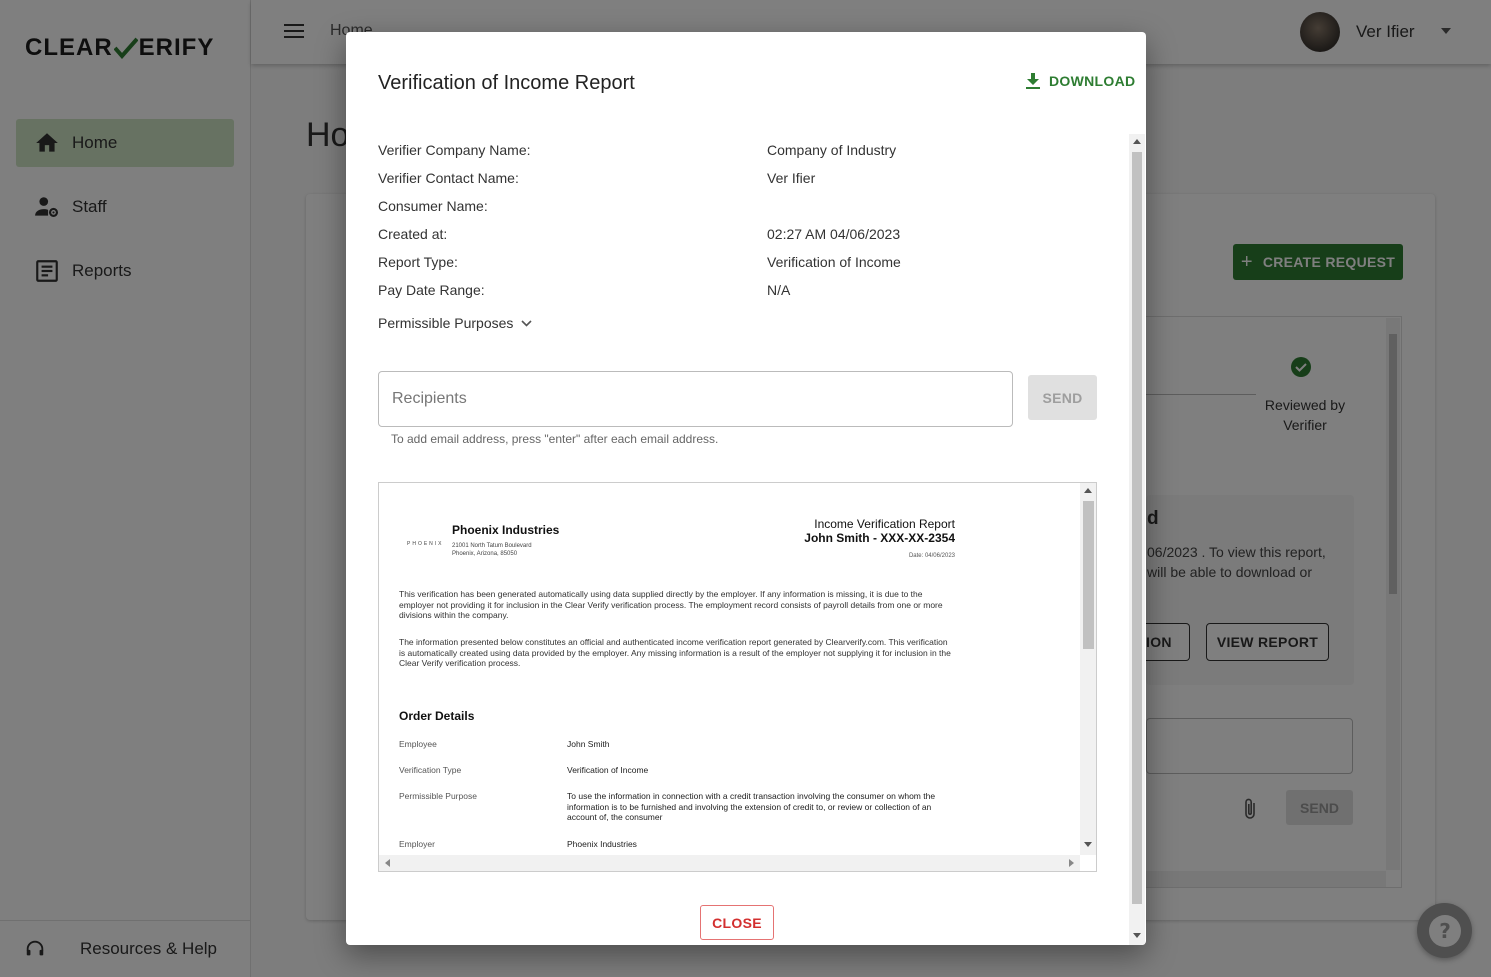 The height and width of the screenshot is (977, 1491). What do you see at coordinates (506, 83) in the screenshot?
I see `dialog-title: Verification of Income Report` at bounding box center [506, 83].